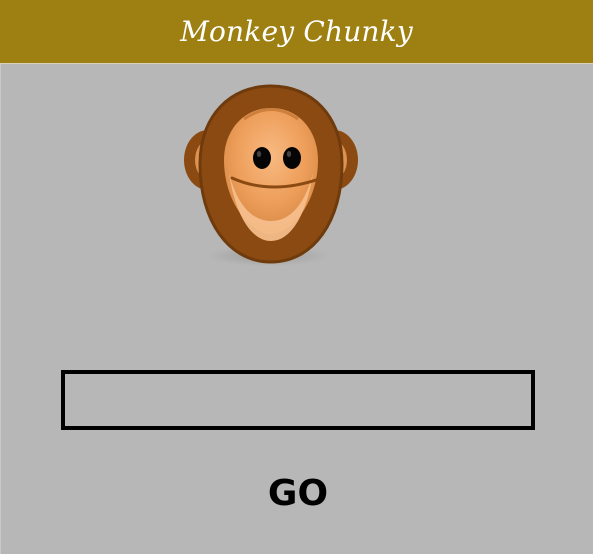 This screenshot has width=593, height=554. I want to click on header-bar: Monkey Chunky, so click(296, 32).